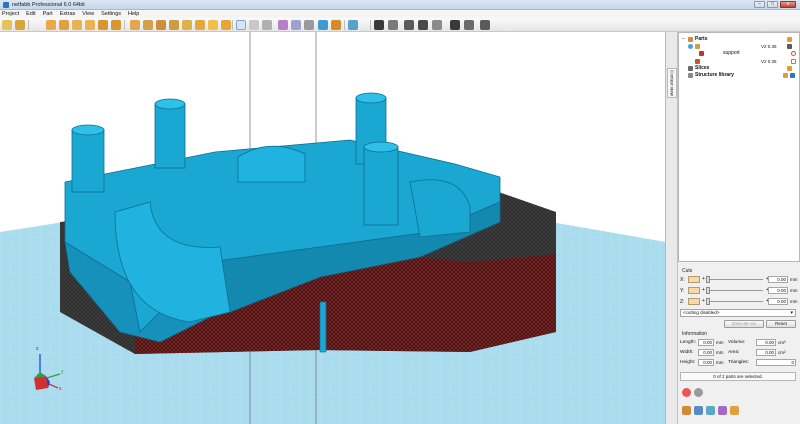  Describe the element at coordinates (133, 14) in the screenshot. I see `menu-help: Help` at that location.